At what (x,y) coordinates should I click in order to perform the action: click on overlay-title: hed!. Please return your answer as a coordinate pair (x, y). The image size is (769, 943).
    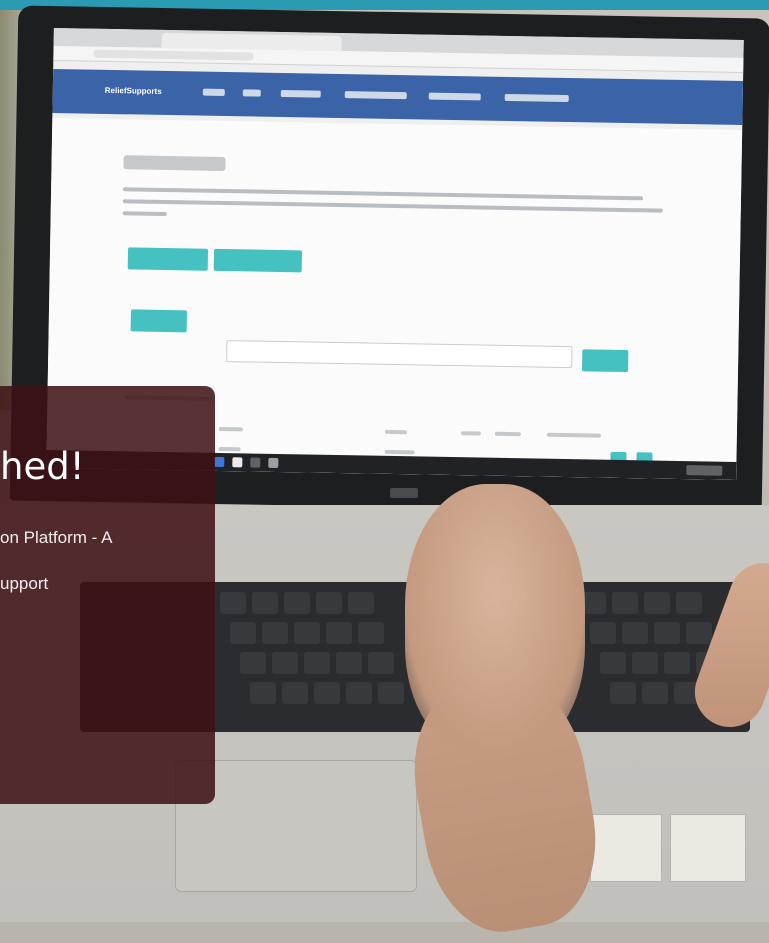
    Looking at the image, I should click on (42, 466).